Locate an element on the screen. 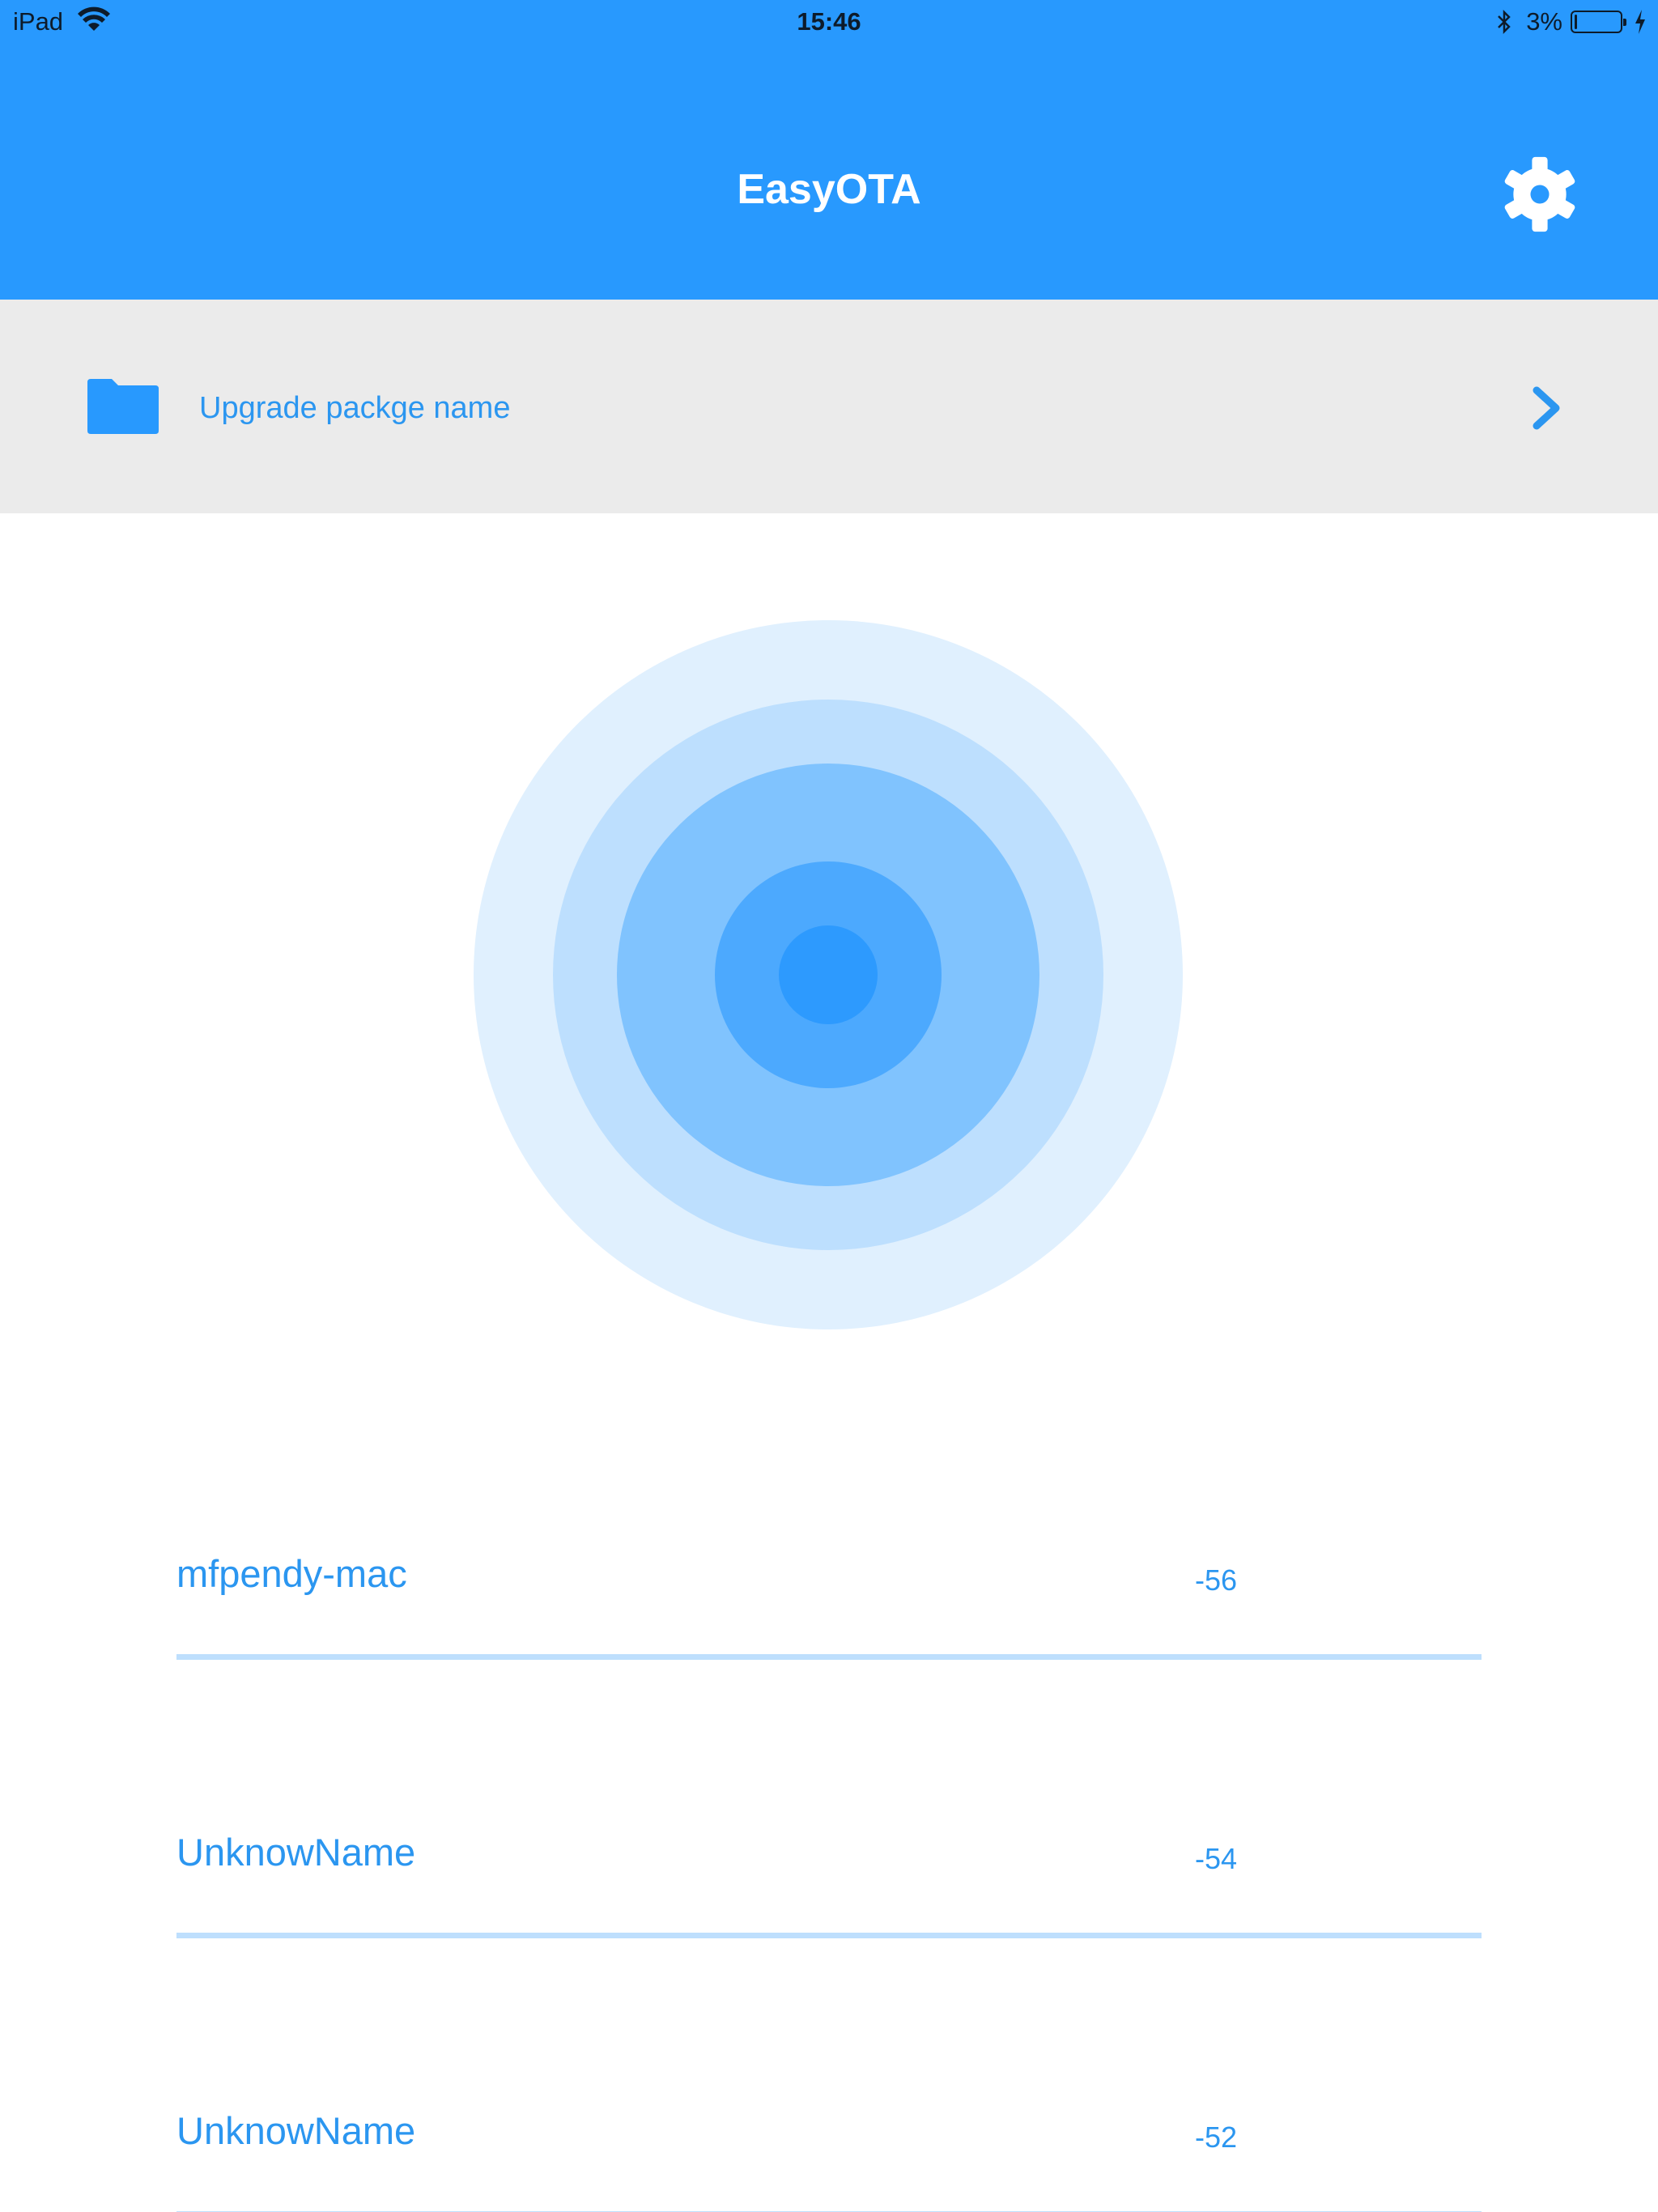  app-title: EasyOTA is located at coordinates (829, 189).